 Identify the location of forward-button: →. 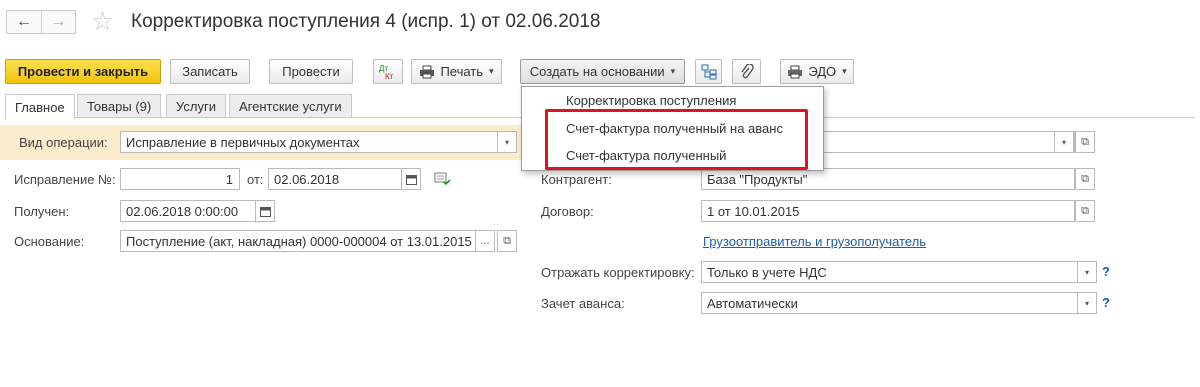
(58, 22).